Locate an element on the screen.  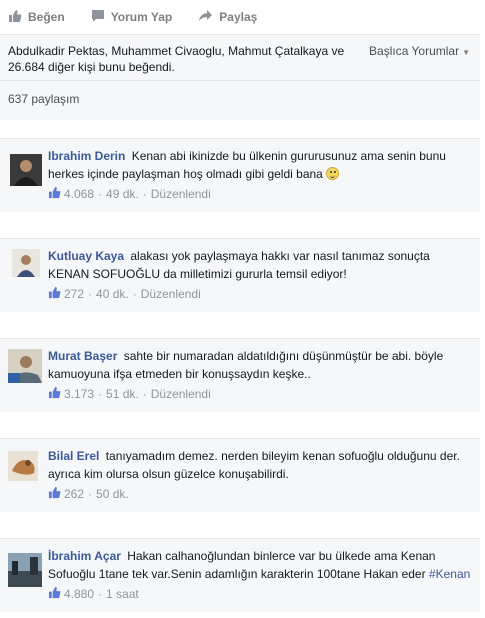
comment-meta: 4.068 · 49 dk. · Düzenlendi is located at coordinates (260, 194).